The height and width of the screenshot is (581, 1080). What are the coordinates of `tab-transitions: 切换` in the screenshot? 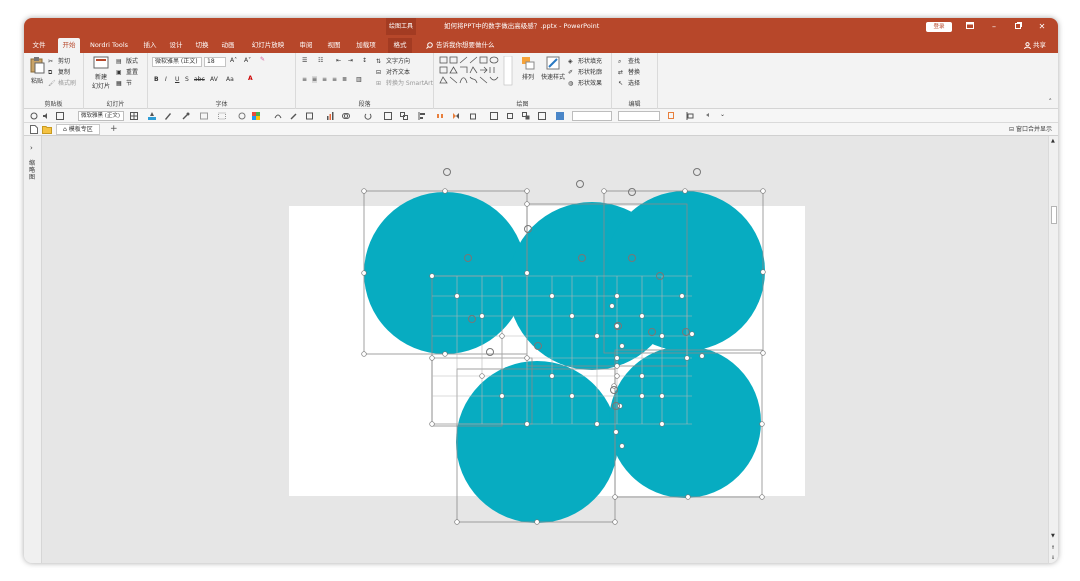 It's located at (202, 45).